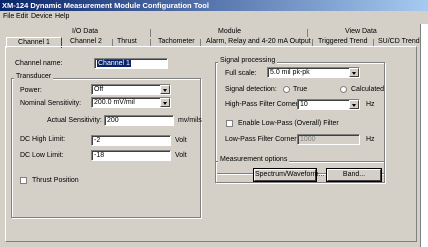 This screenshot has height=247, width=428. Describe the element at coordinates (181, 155) in the screenshot. I see `dc-low-limit-unit: Volt` at that location.